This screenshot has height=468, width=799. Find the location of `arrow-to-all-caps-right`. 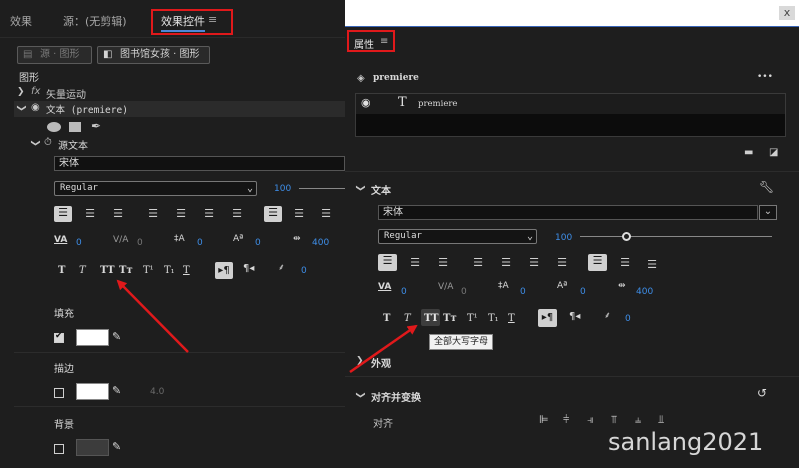

arrow-to-all-caps-right is located at coordinates (383, 349).